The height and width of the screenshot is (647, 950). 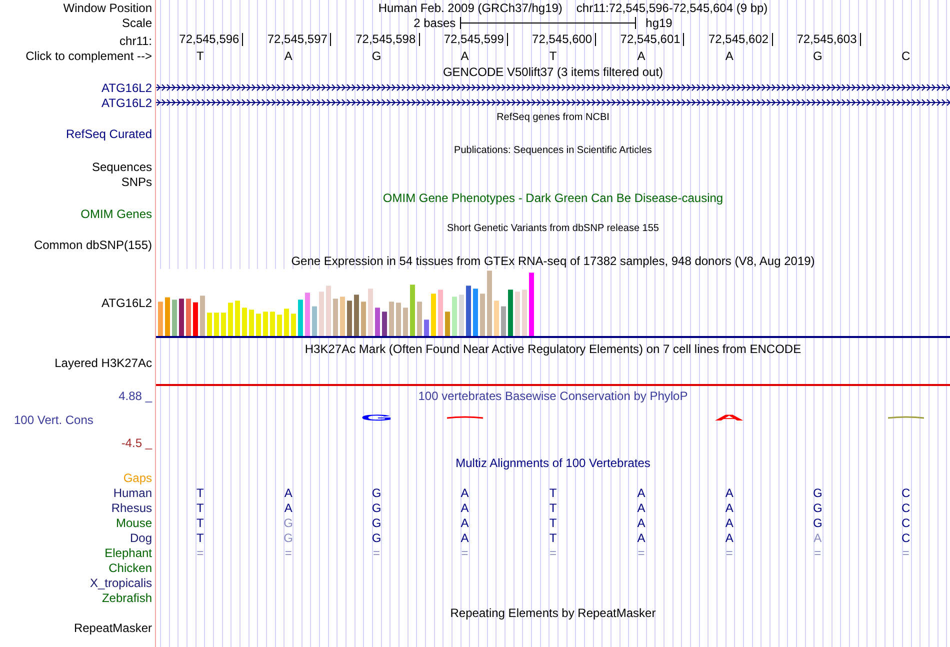 What do you see at coordinates (113, 628) in the screenshot?
I see `track-label: RepeatMasker` at bounding box center [113, 628].